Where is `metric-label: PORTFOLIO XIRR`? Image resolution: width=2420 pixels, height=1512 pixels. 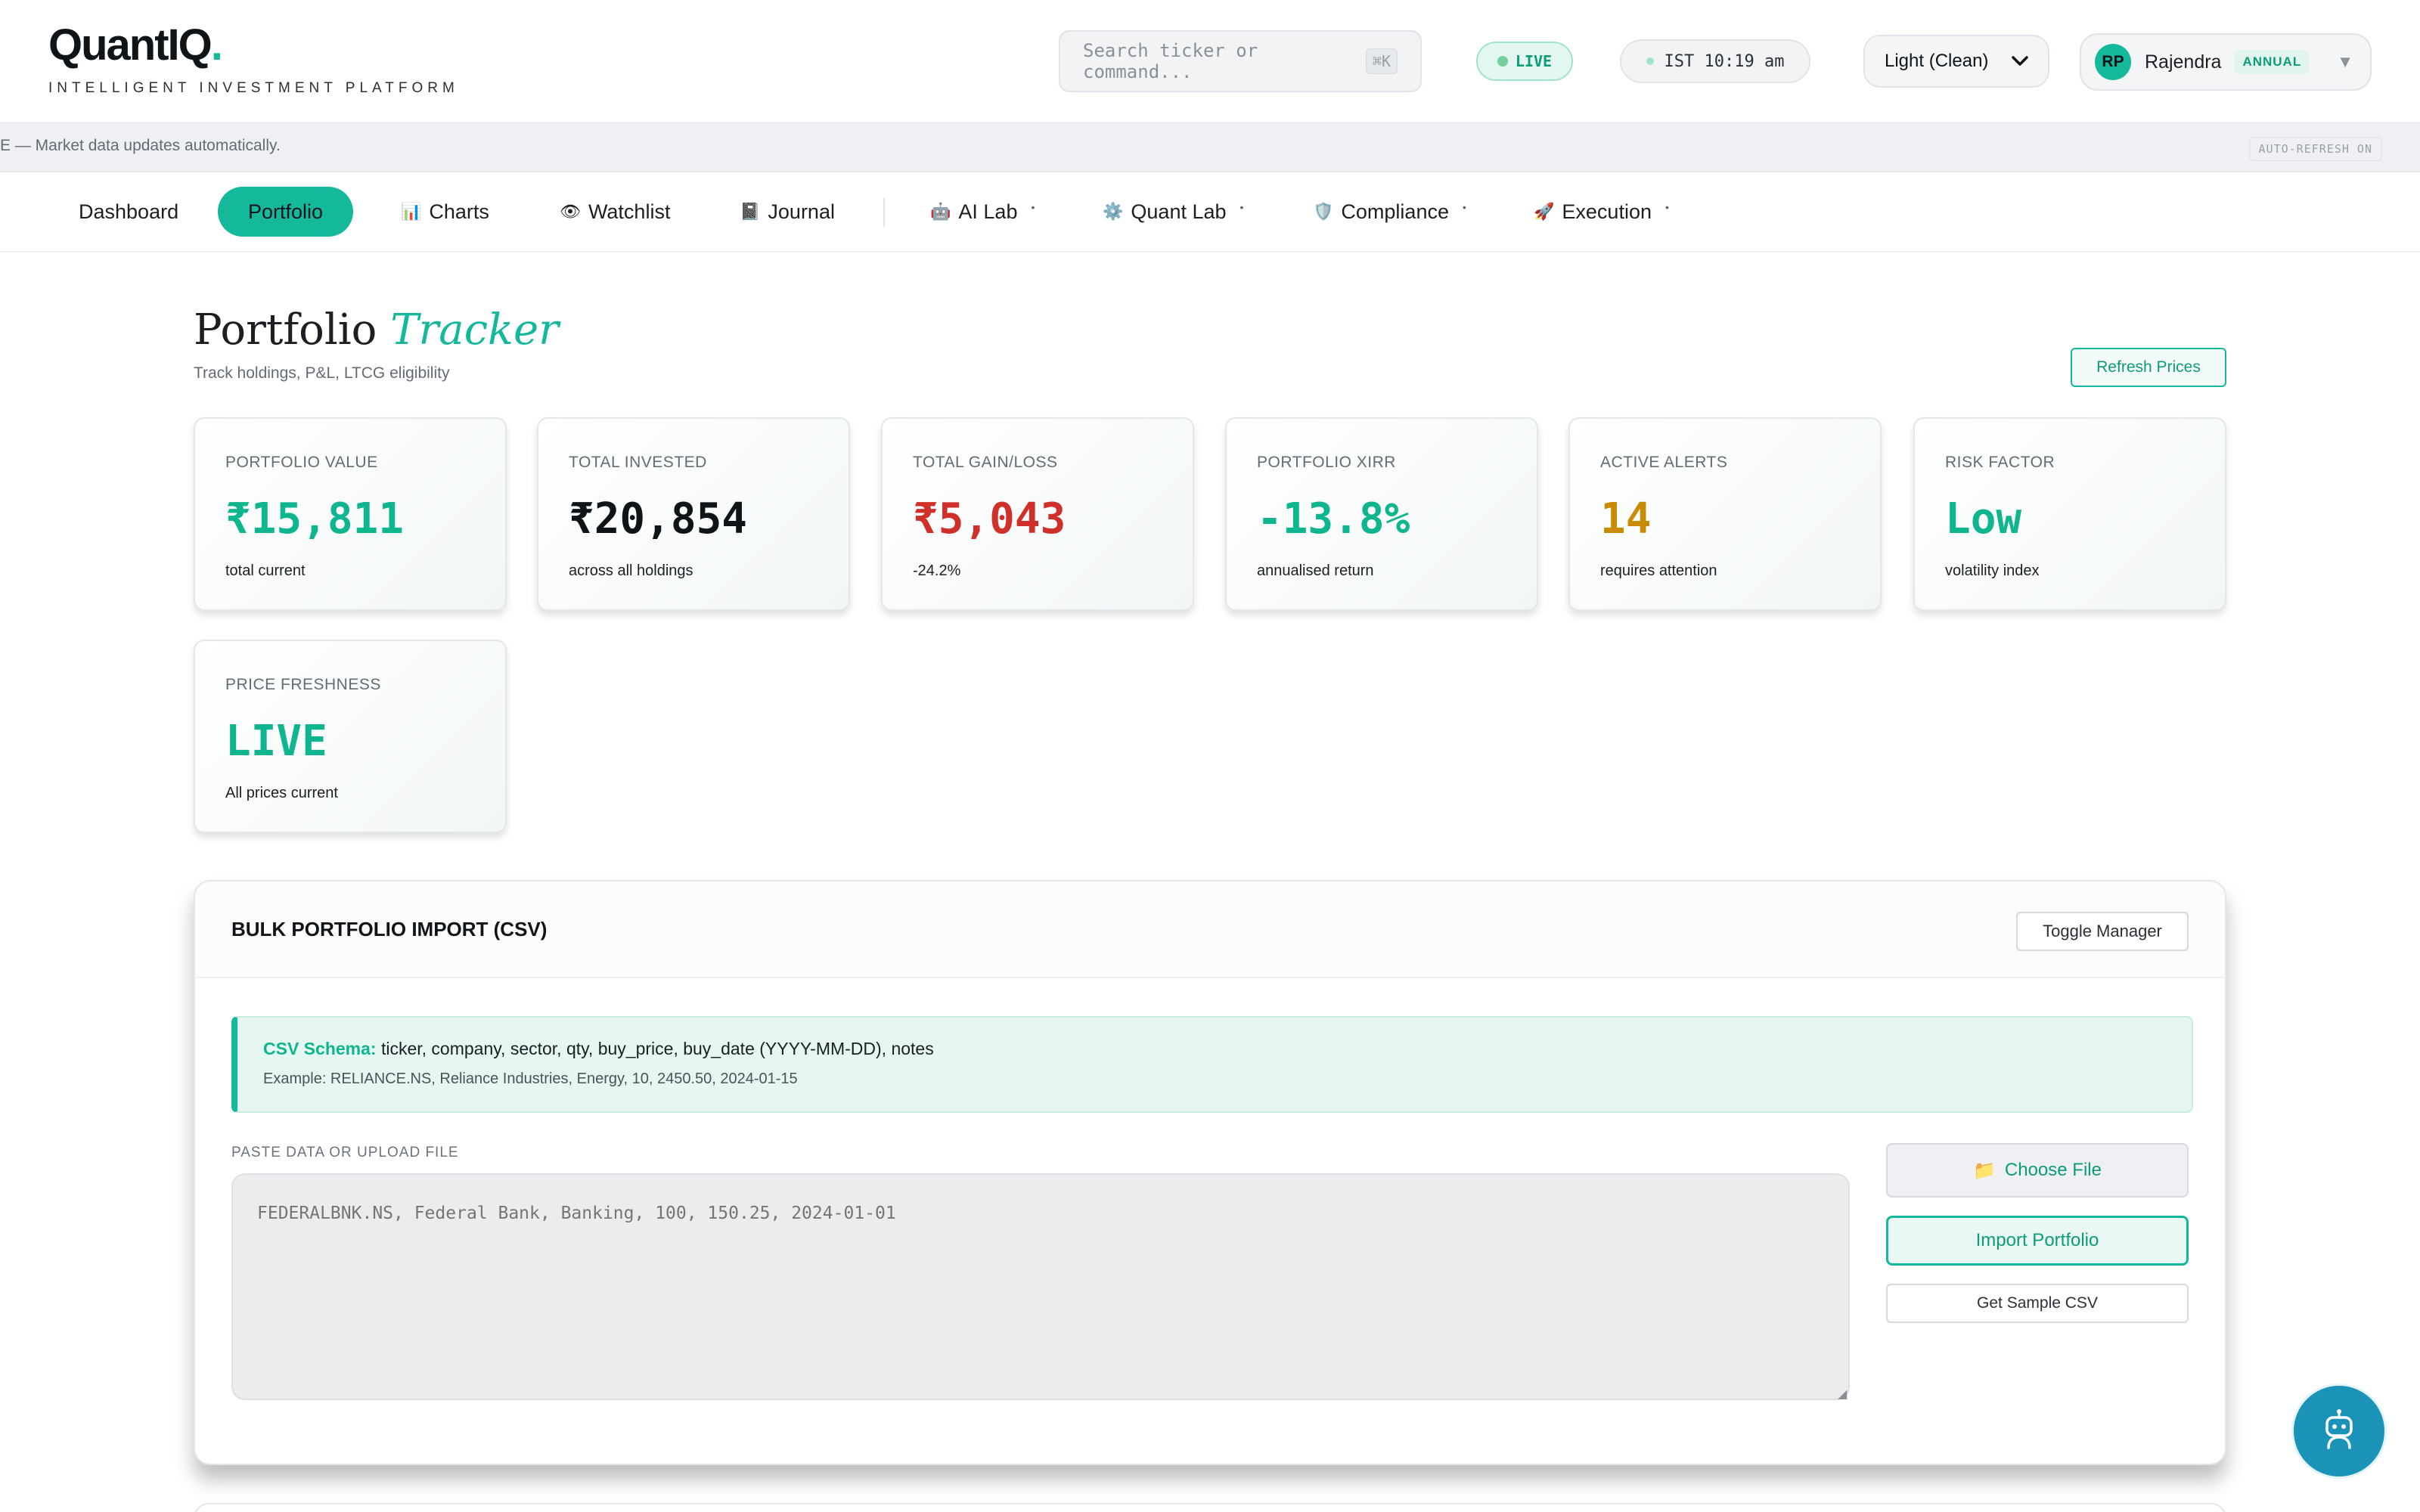 metric-label: PORTFOLIO XIRR is located at coordinates (1326, 462).